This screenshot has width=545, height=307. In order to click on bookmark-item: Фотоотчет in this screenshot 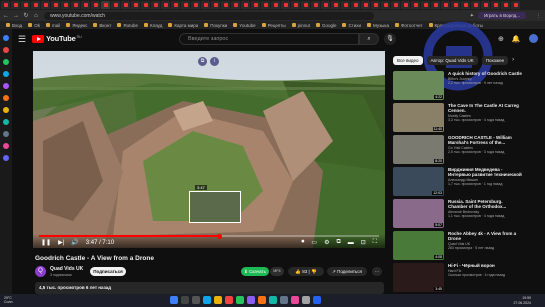, I will do `click(408, 25)`.